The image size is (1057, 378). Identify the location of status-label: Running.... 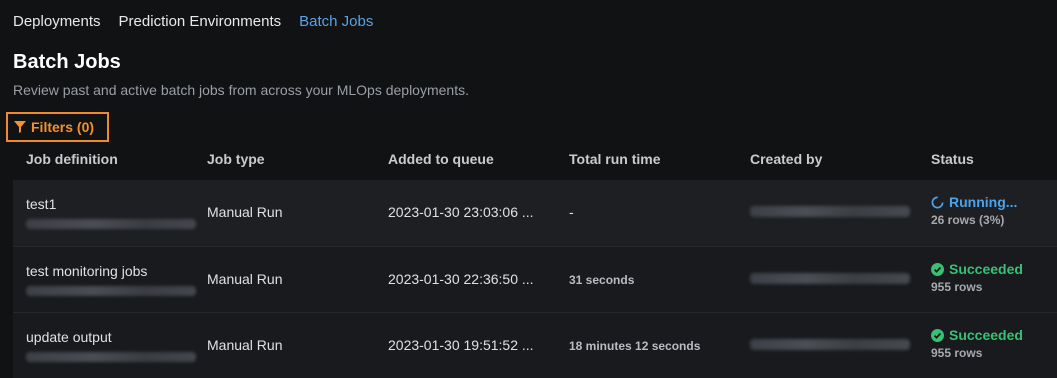
(983, 202).